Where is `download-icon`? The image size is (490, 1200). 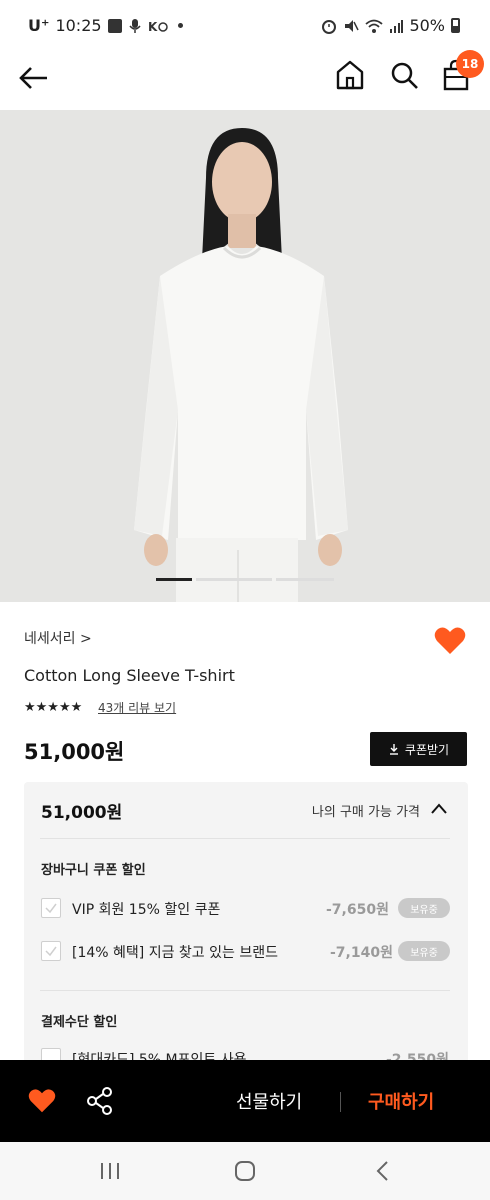
download-icon is located at coordinates (393, 749).